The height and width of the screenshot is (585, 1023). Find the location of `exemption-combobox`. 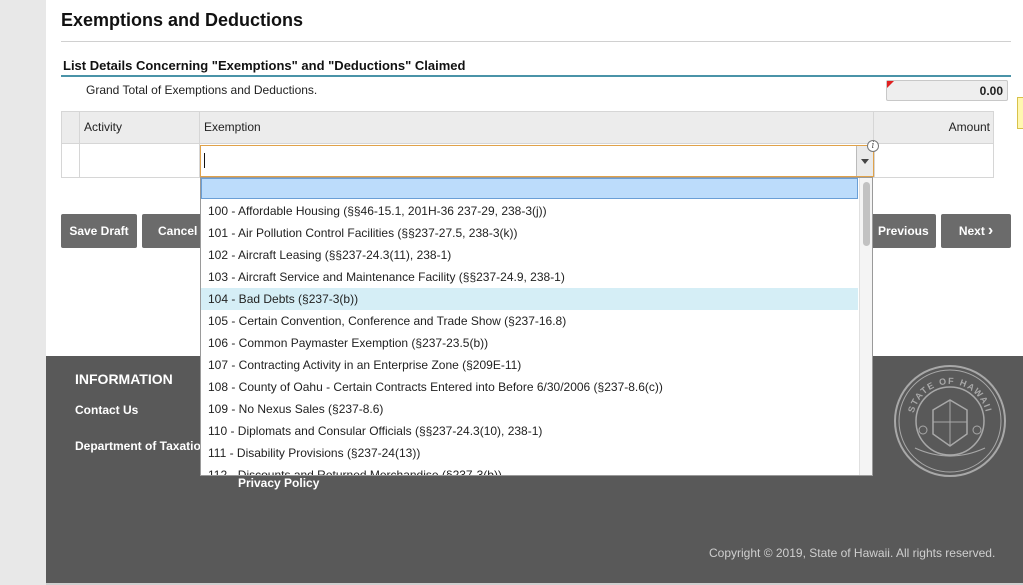

exemption-combobox is located at coordinates (537, 161).